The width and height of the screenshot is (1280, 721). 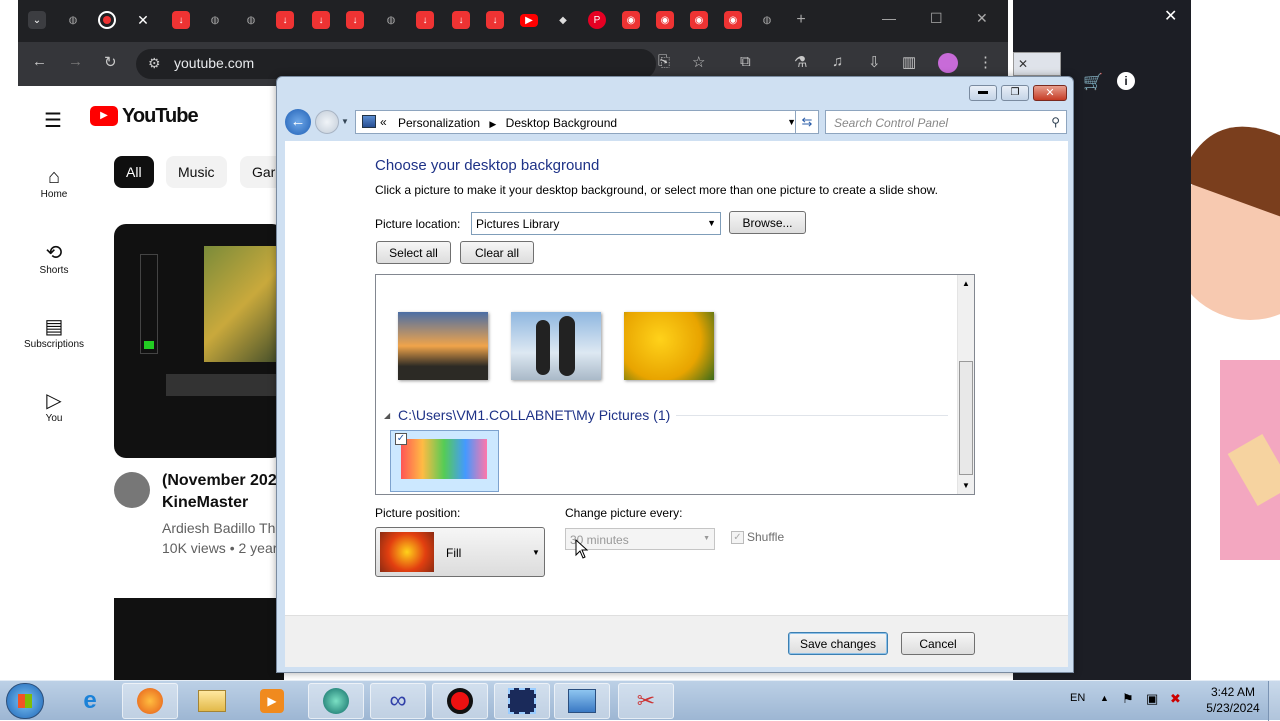 I want to click on hamburger-menu-icon: ☰, so click(x=53, y=120).